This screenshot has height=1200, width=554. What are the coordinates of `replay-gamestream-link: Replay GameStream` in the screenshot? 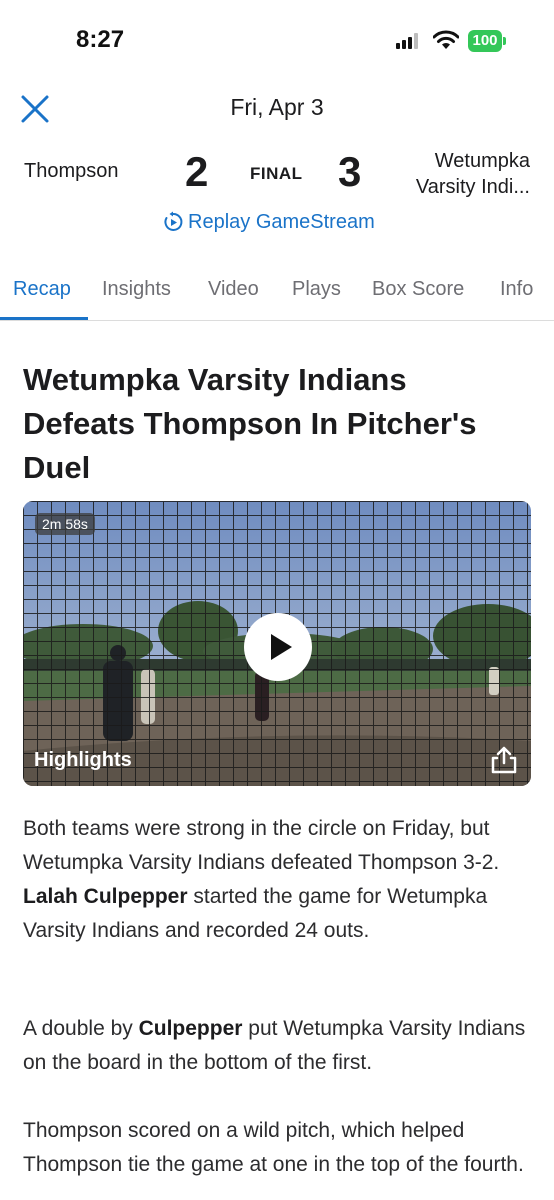 It's located at (268, 222).